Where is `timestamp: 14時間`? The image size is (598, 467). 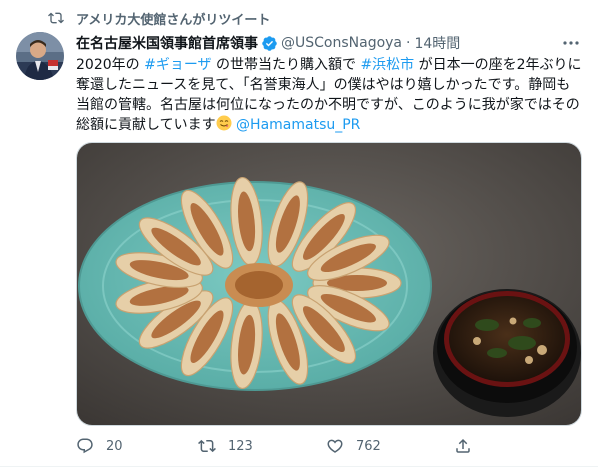
timestamp: 14時間 is located at coordinates (437, 43).